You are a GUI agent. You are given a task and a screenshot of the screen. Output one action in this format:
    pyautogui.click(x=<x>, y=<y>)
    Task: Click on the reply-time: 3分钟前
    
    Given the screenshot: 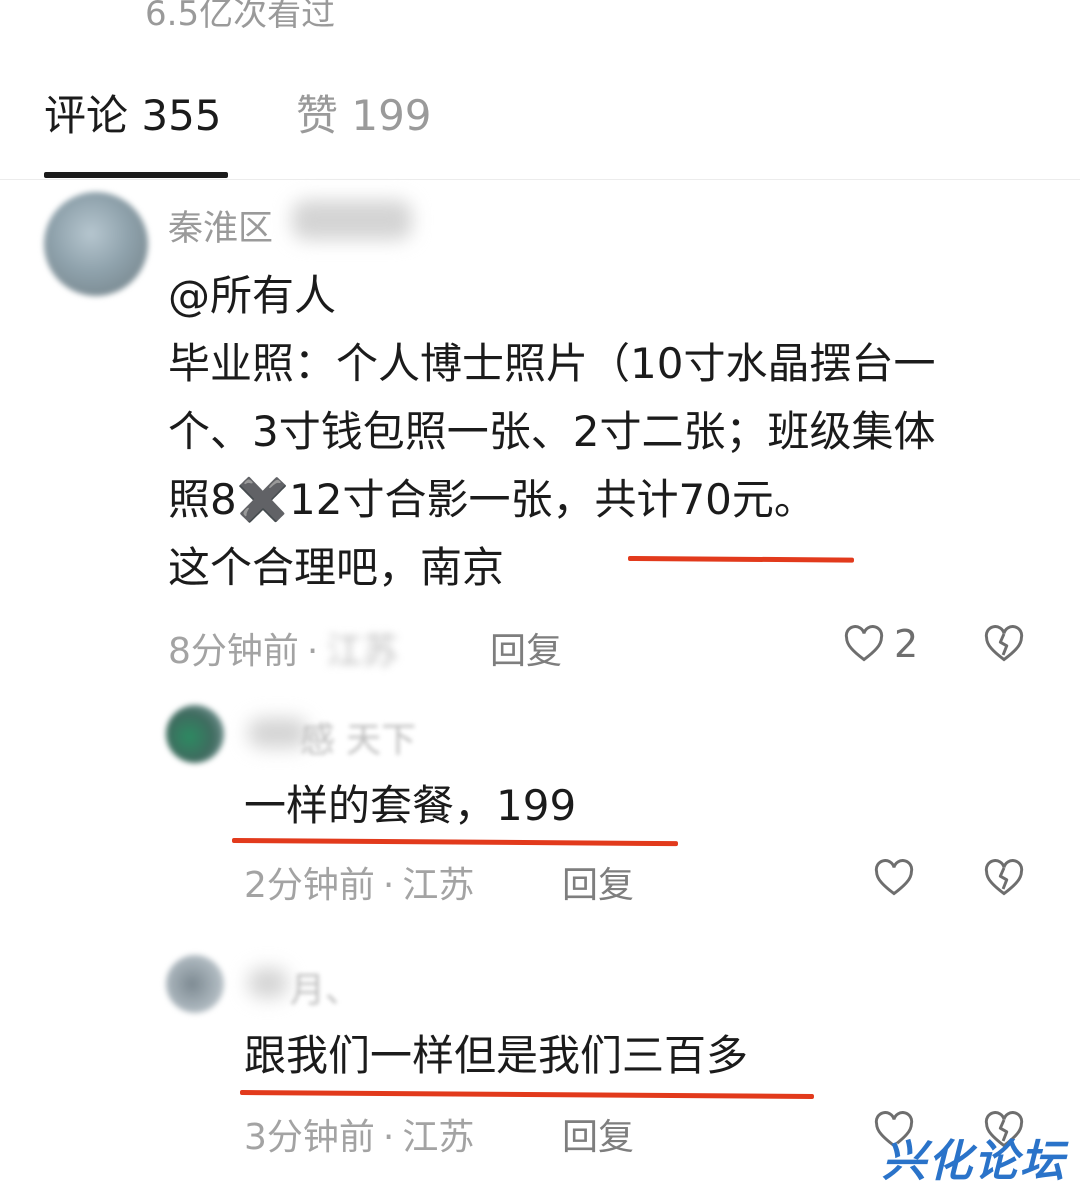 What is the action you would take?
    pyautogui.click(x=309, y=1137)
    